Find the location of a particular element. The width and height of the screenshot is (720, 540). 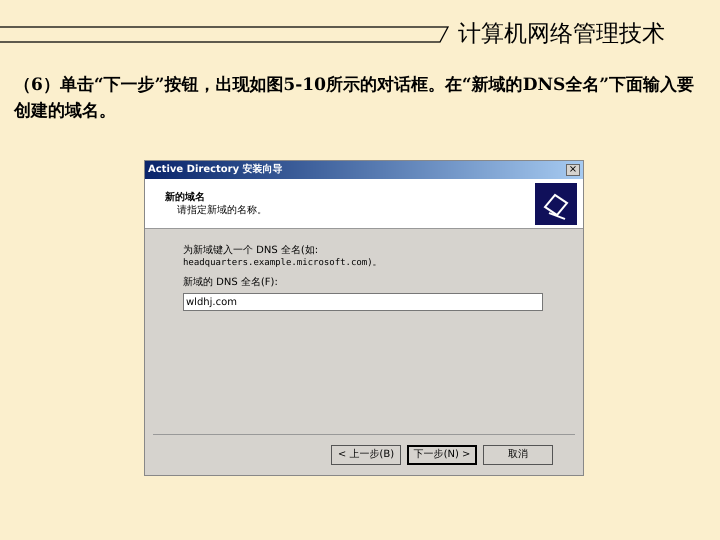

example-text: headquarters.example.microsoft.com)。 is located at coordinates (283, 263).